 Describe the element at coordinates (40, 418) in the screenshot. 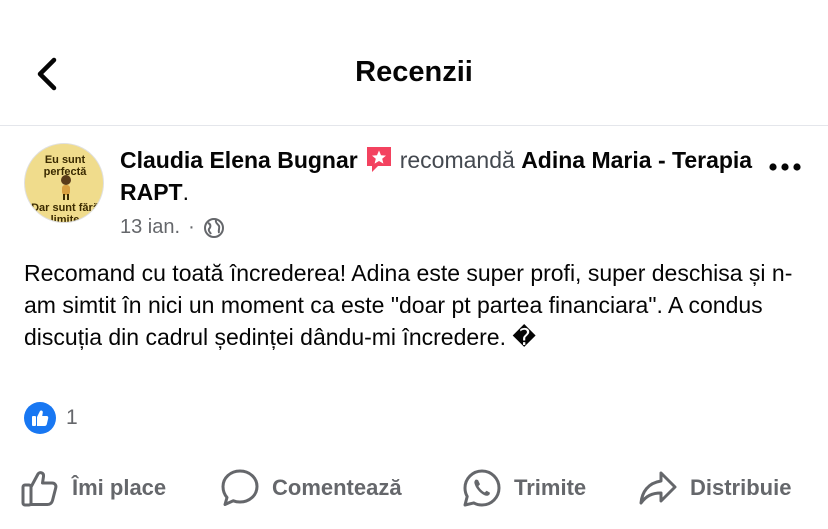

I see `like-reaction-icon` at that location.